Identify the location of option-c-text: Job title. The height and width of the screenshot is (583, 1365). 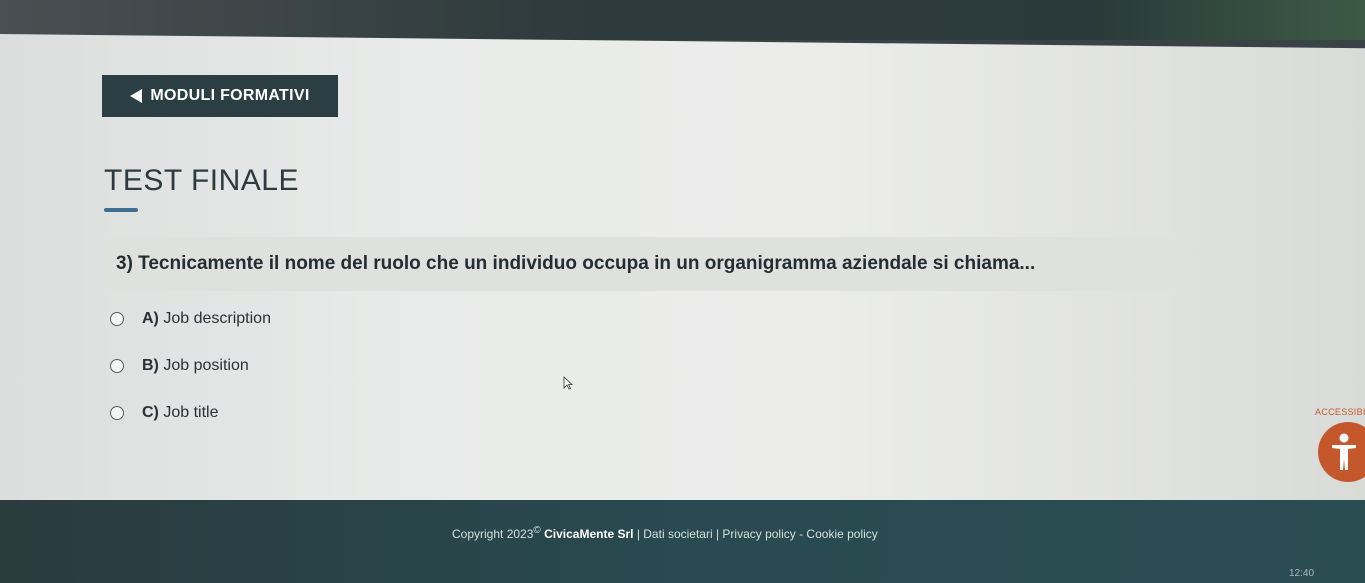
(191, 412).